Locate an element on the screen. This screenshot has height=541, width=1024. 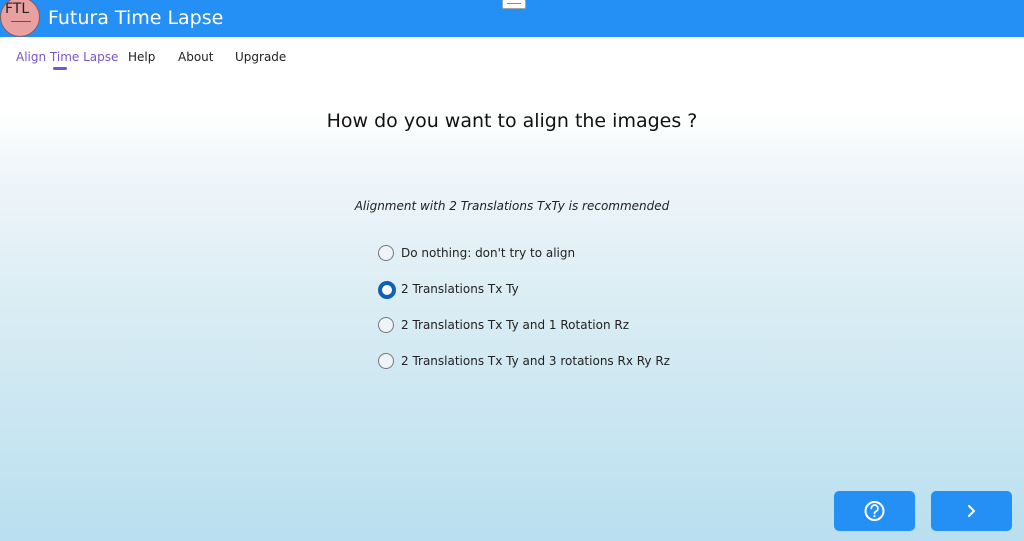
help-button is located at coordinates (874, 511).